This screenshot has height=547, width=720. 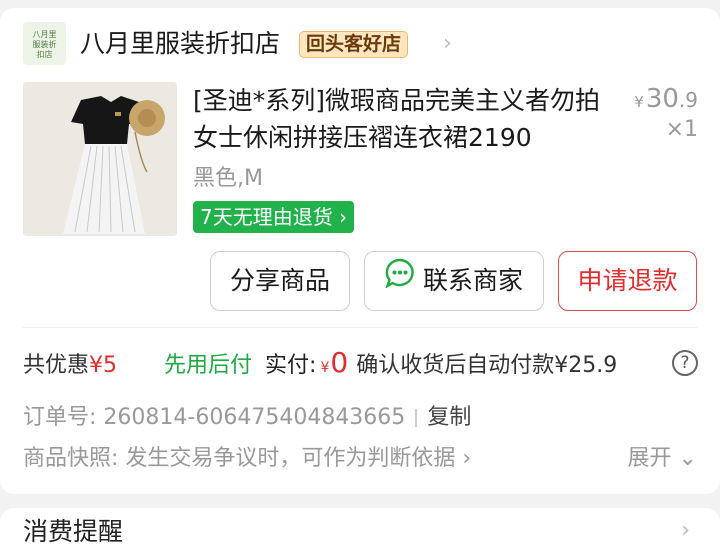 What do you see at coordinates (280, 281) in the screenshot?
I see `share-product-button: 分享商品` at bounding box center [280, 281].